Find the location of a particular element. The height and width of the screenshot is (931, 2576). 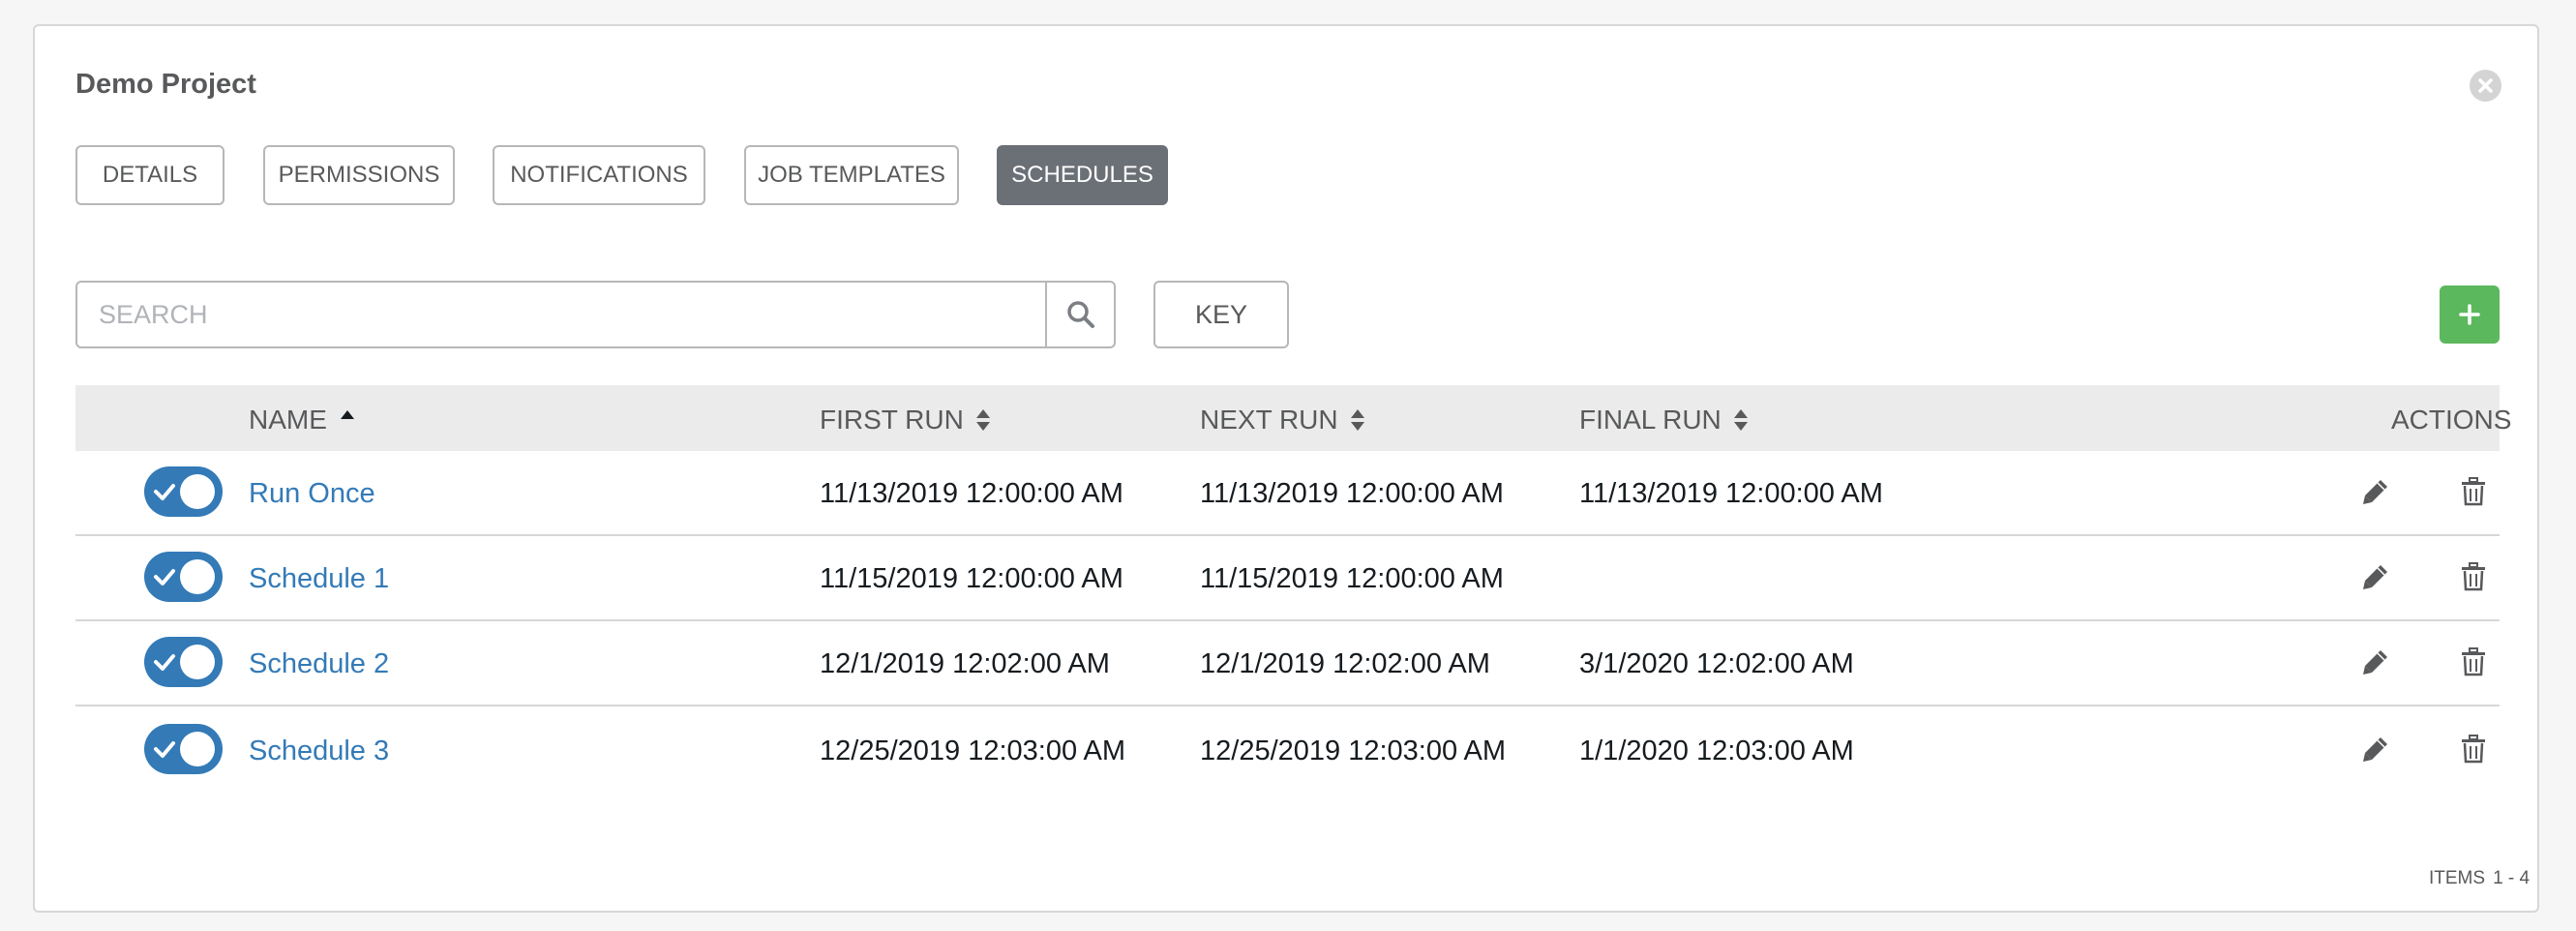

column-header-next-run: NEXT RUN is located at coordinates (1282, 420).